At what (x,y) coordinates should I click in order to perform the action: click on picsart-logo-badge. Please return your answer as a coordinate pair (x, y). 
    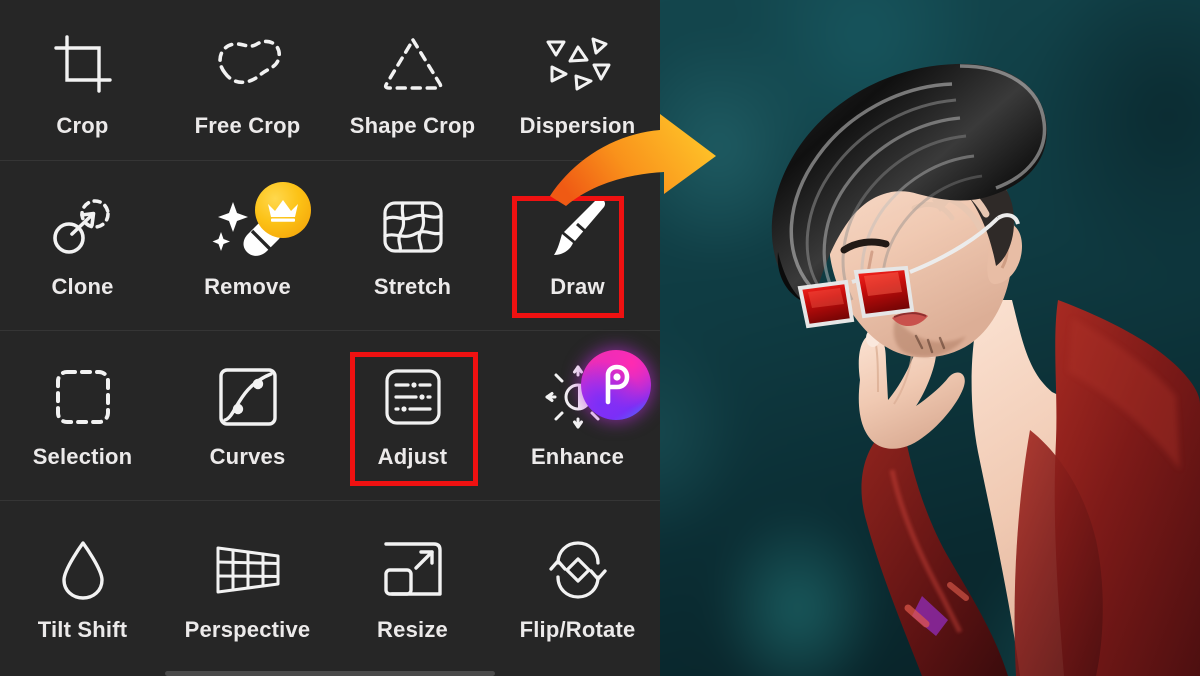
    Looking at the image, I should click on (615, 385).